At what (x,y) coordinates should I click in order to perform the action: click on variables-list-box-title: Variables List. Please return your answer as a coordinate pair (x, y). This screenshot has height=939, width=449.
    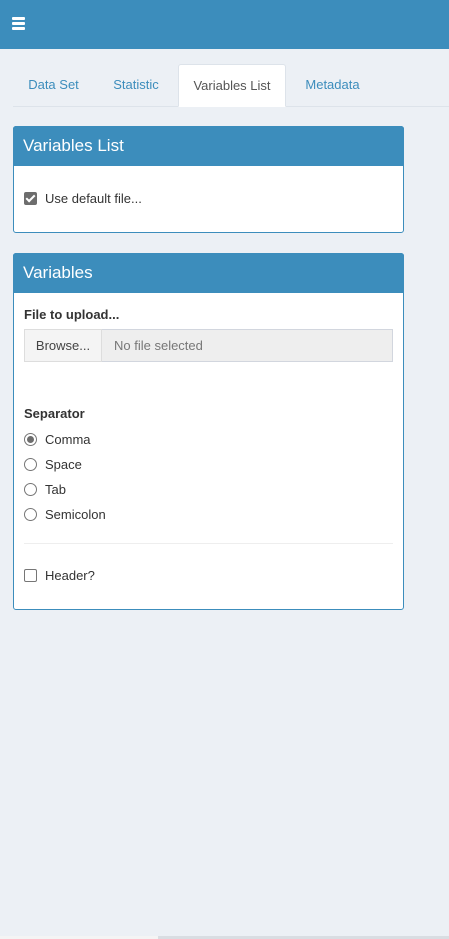
    Looking at the image, I should click on (208, 146).